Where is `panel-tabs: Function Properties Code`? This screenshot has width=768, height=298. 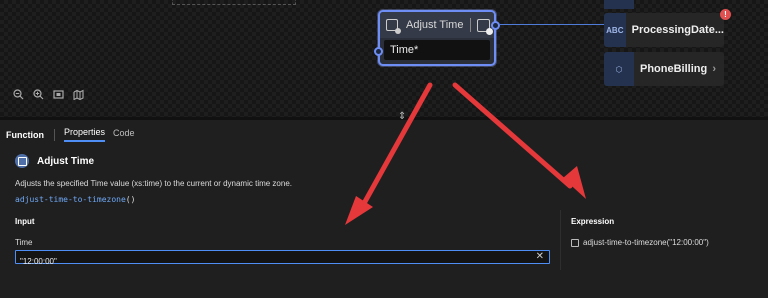
panel-tabs: Function Properties Code is located at coordinates (74, 134).